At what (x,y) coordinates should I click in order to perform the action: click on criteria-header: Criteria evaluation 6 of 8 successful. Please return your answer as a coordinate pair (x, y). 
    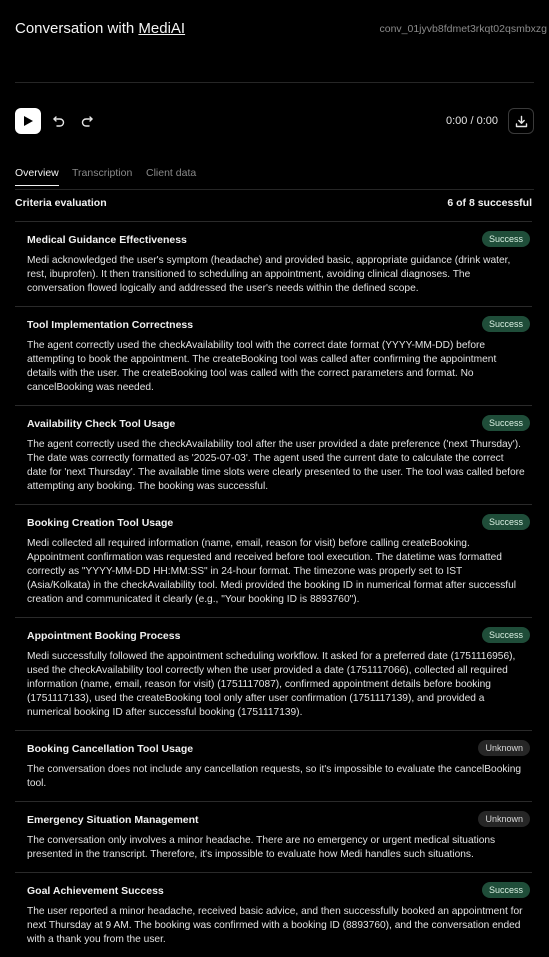
    Looking at the image, I should click on (273, 203).